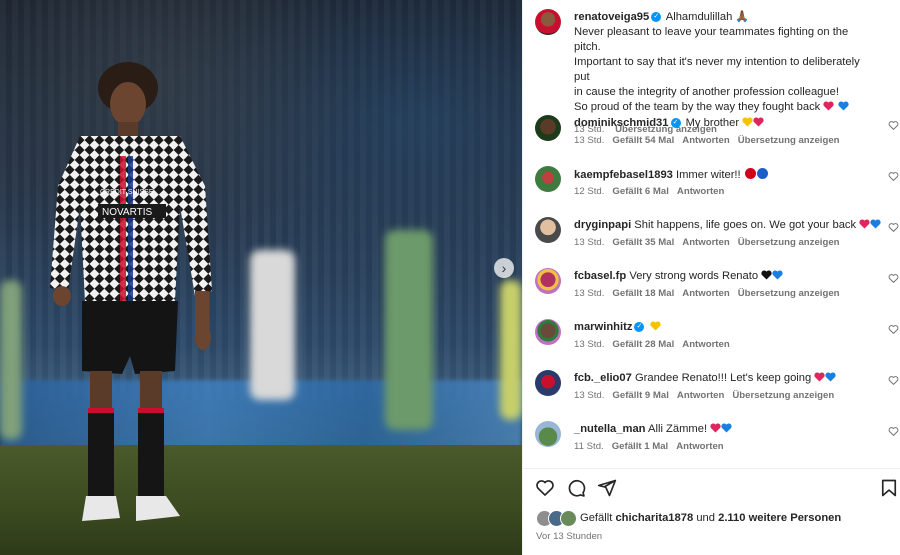 The width and height of the screenshot is (900, 555). What do you see at coordinates (829, 106) in the screenshot?
I see `red-heart-icon` at bounding box center [829, 106].